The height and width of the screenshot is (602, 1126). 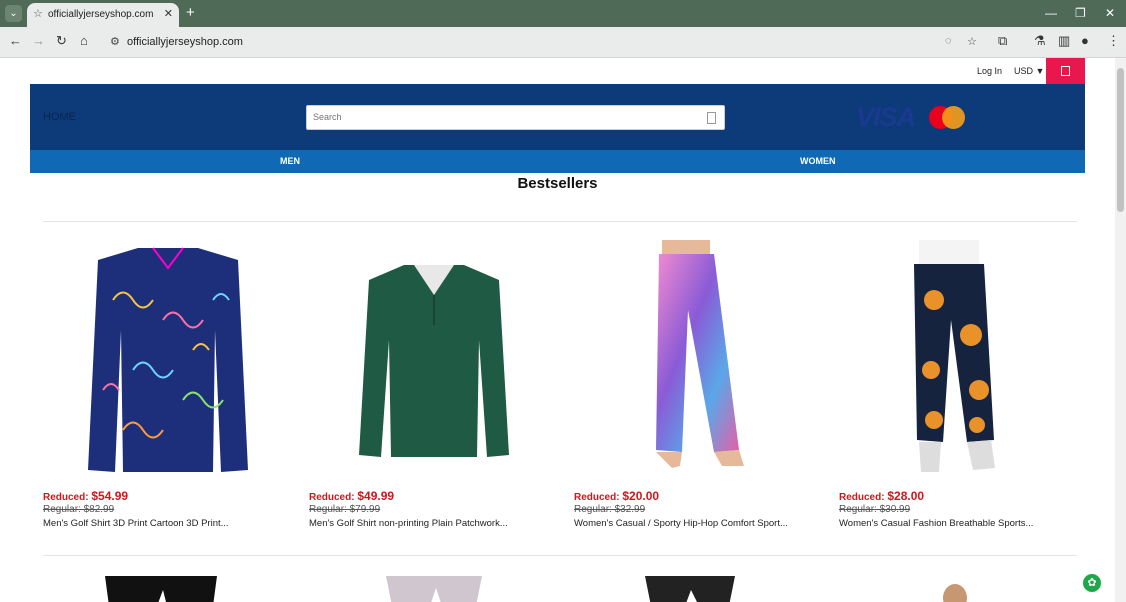 What do you see at coordinates (345, 509) in the screenshot?
I see `regular-price: Regular: $79.99` at bounding box center [345, 509].